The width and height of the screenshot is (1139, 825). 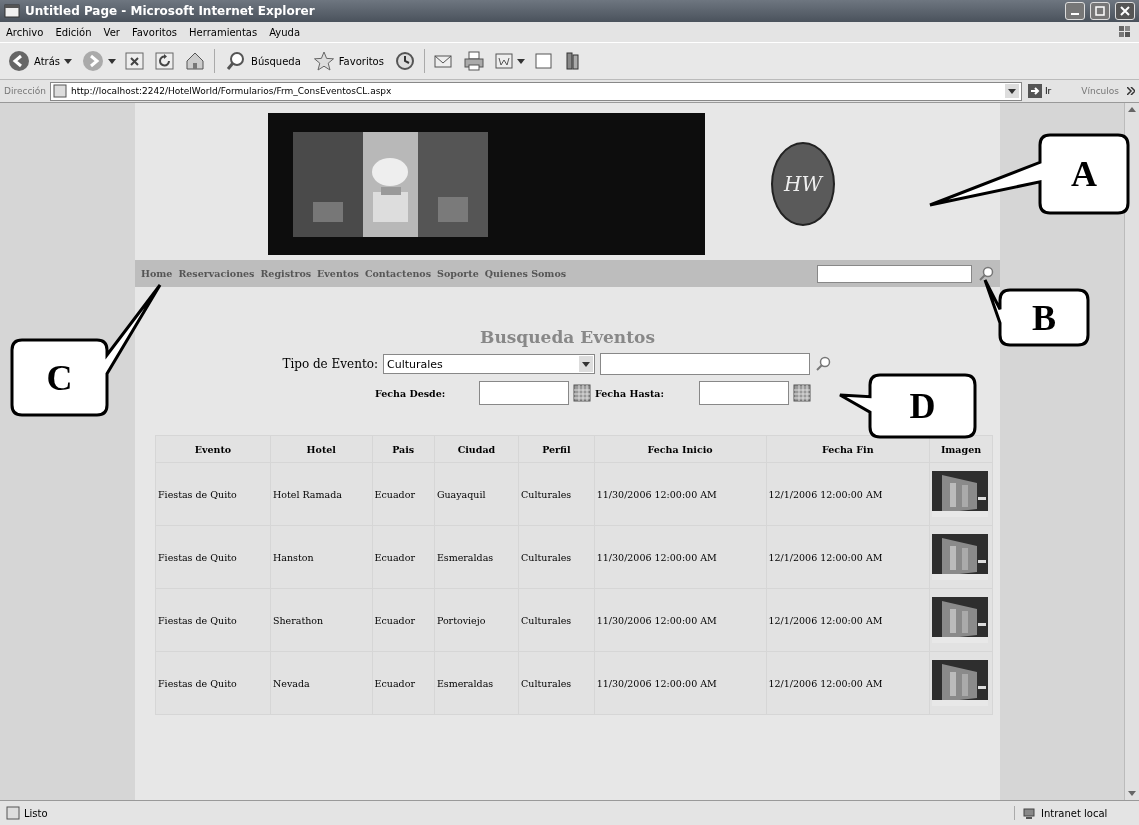 I want to click on links-label: Vínculos, so click(x=1092, y=91).